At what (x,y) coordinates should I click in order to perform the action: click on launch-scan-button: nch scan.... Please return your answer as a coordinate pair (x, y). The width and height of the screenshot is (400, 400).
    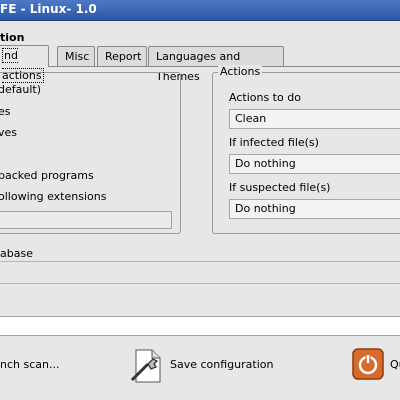
    Looking at the image, I should click on (45, 364).